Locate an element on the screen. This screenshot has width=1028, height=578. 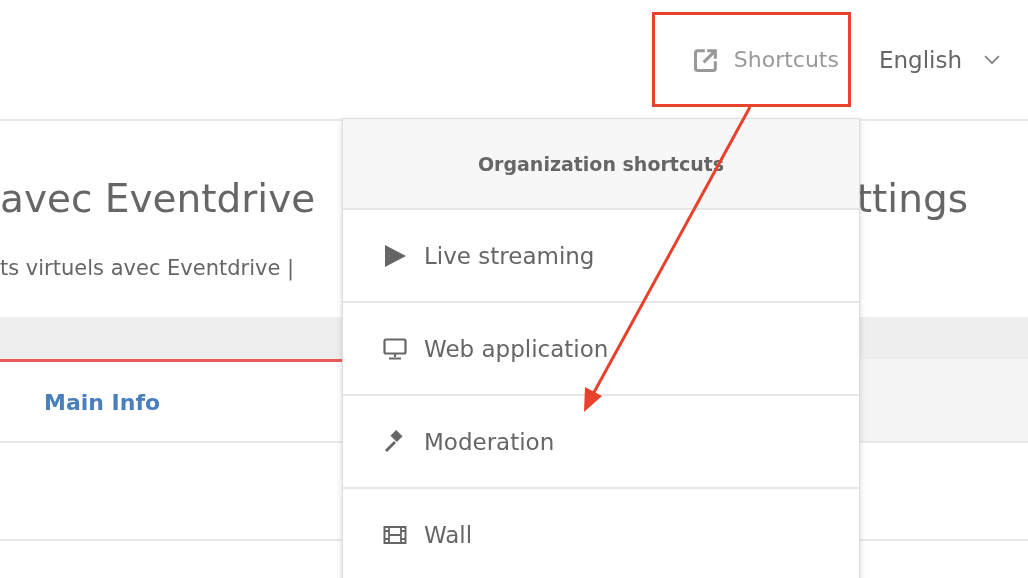
page-title: avec Eventdrive is located at coordinates (158, 199).